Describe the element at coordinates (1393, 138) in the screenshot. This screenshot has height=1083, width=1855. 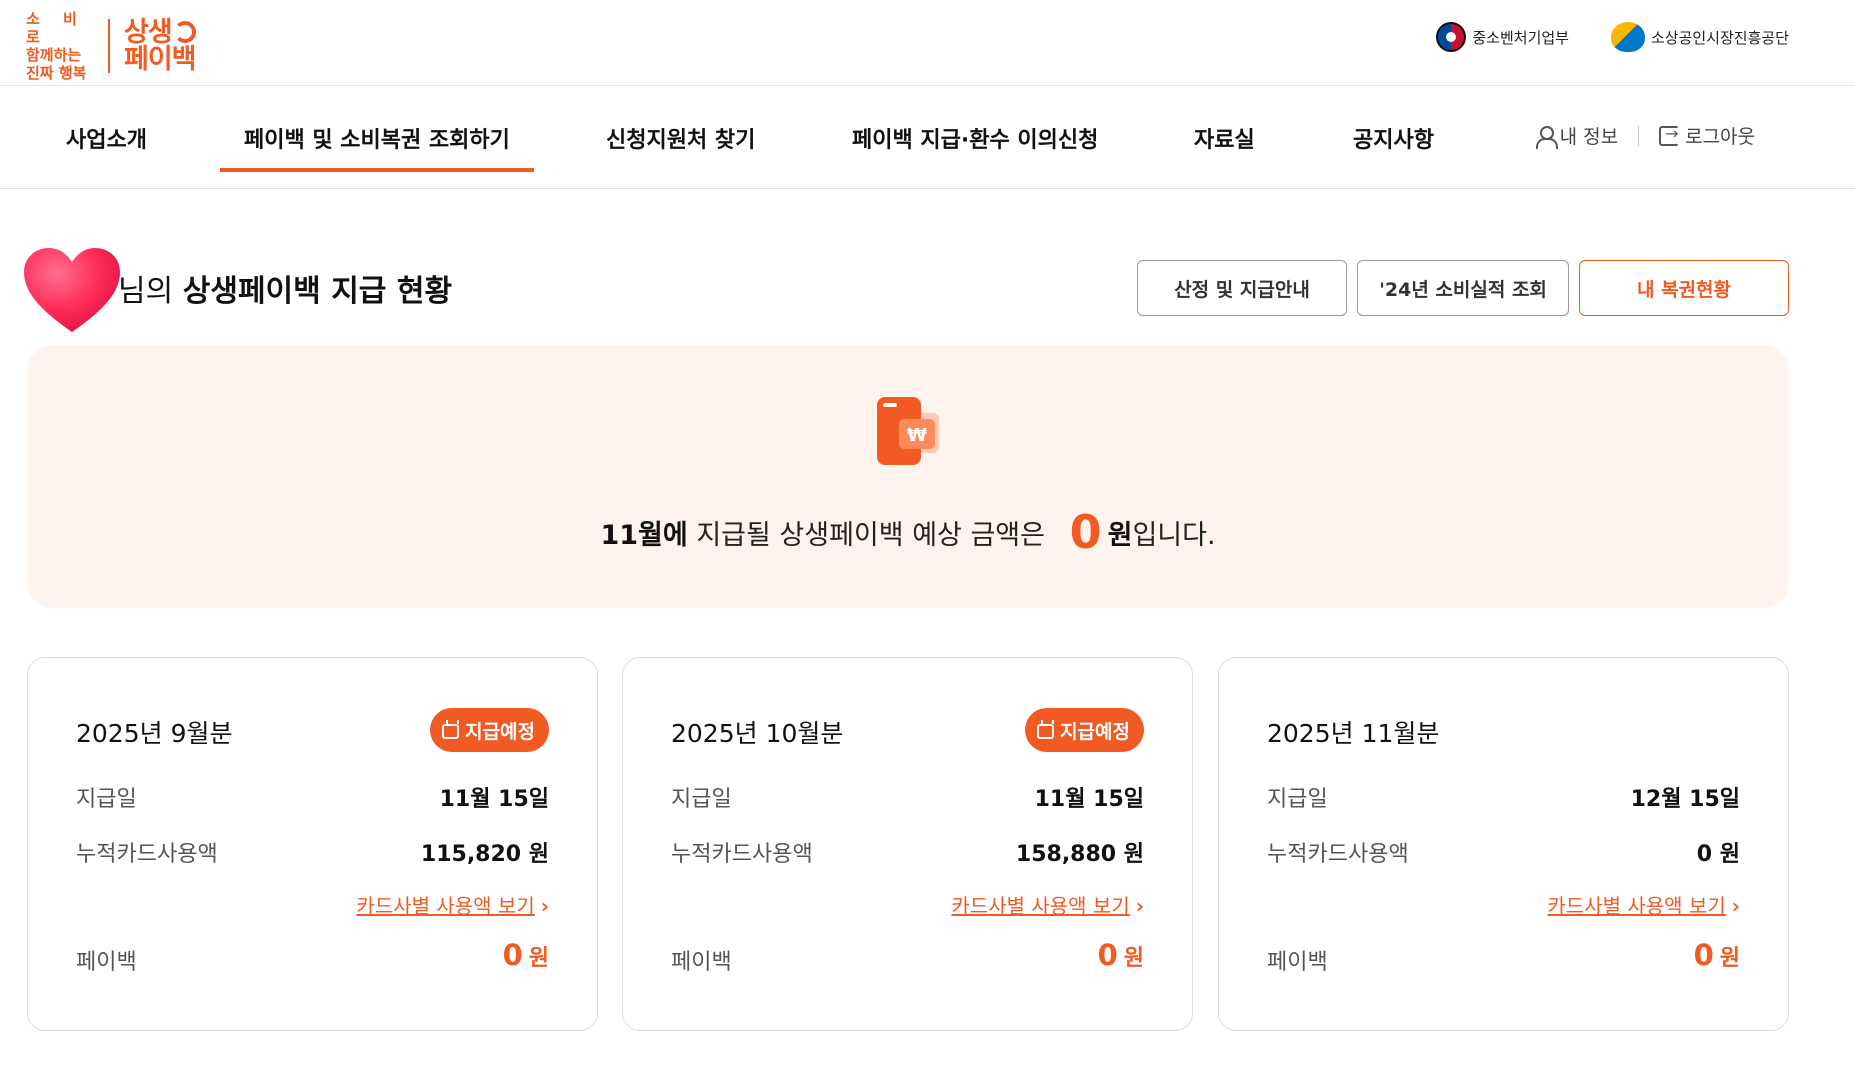
I see `nav-item-notices: 공지사항` at that location.